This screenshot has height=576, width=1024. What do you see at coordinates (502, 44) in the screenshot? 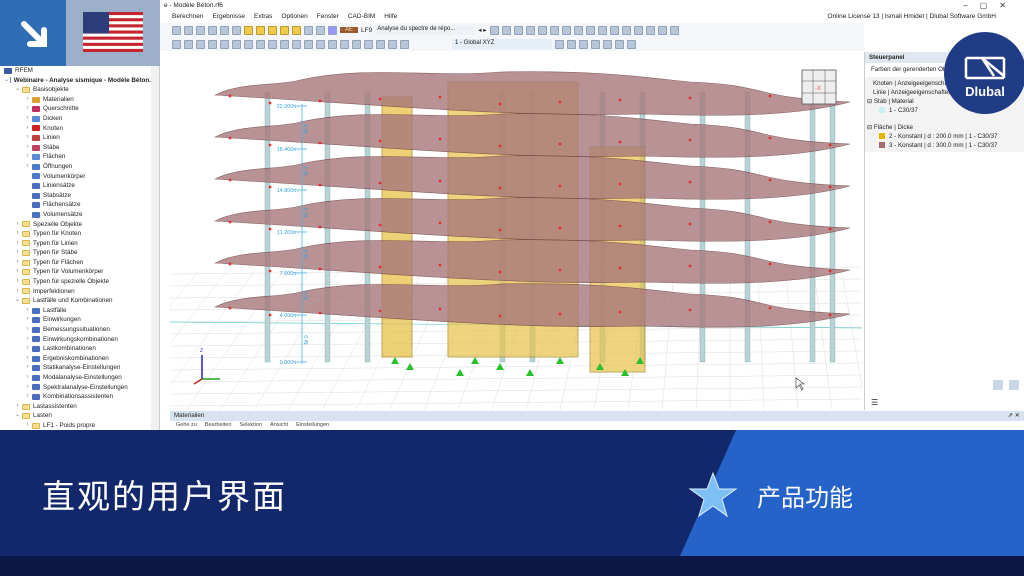
I see `view-select: 1 - Global XYZ` at bounding box center [502, 44].